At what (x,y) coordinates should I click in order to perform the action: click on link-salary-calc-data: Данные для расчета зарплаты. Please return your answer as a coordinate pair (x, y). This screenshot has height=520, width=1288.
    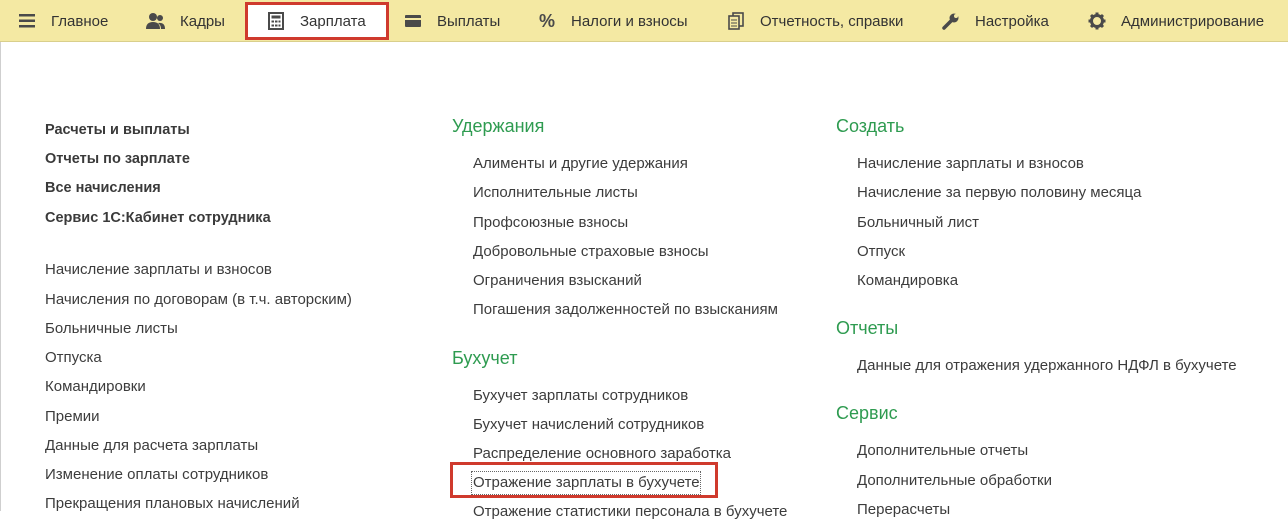
    Looking at the image, I should click on (151, 445).